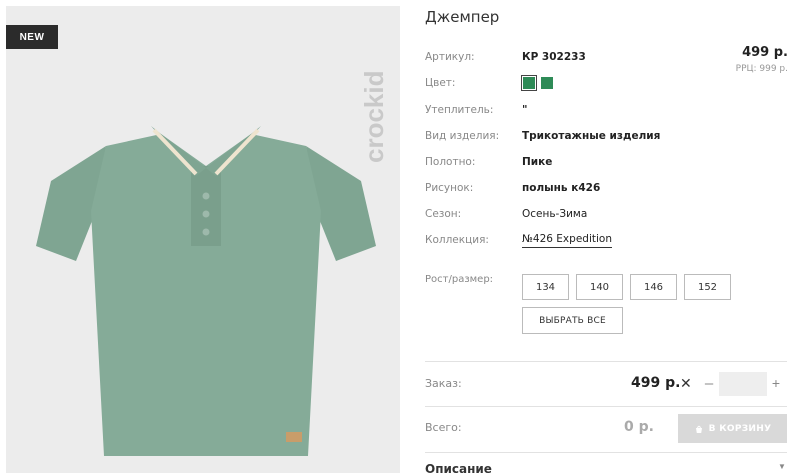  What do you see at coordinates (599, 287) in the screenshot?
I see `size-option: 140` at bounding box center [599, 287].